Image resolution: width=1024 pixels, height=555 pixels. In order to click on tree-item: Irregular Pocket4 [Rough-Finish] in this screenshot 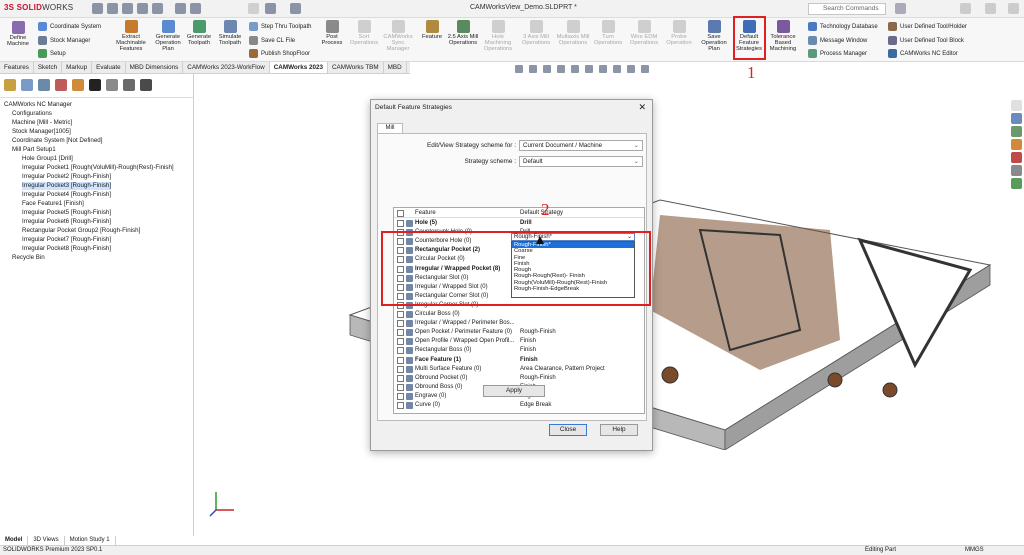, I will do `click(66, 195)`.